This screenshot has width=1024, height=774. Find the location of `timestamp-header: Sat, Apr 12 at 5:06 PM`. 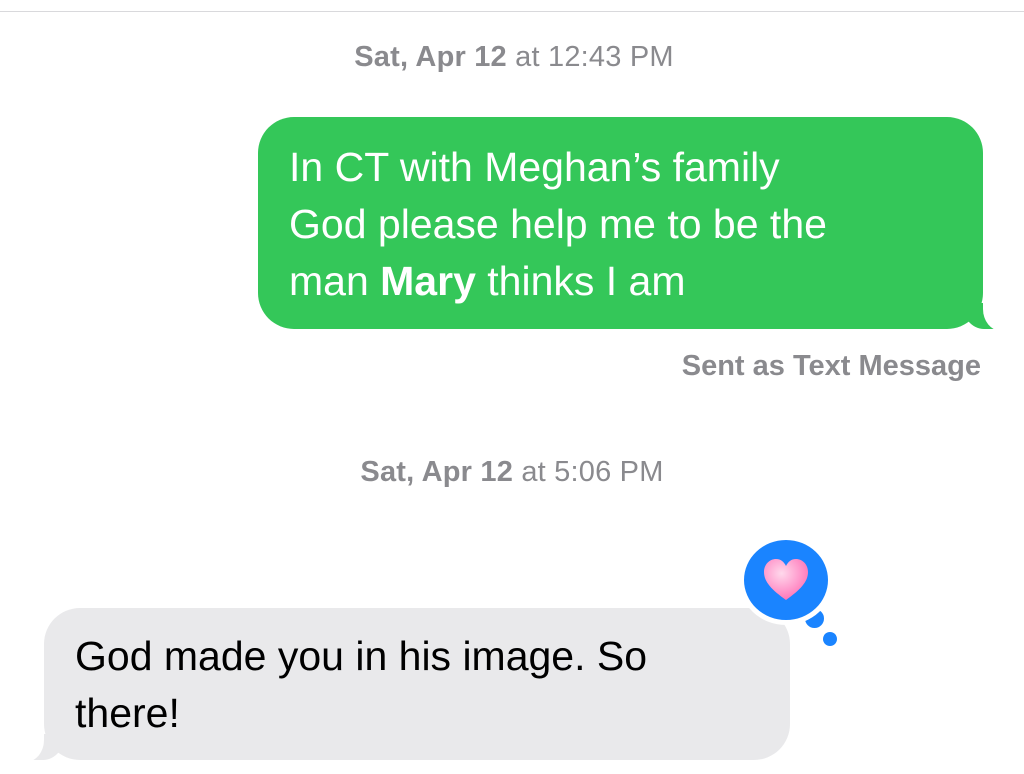

timestamp-header: Sat, Apr 12 at 5:06 PM is located at coordinates (512, 472).